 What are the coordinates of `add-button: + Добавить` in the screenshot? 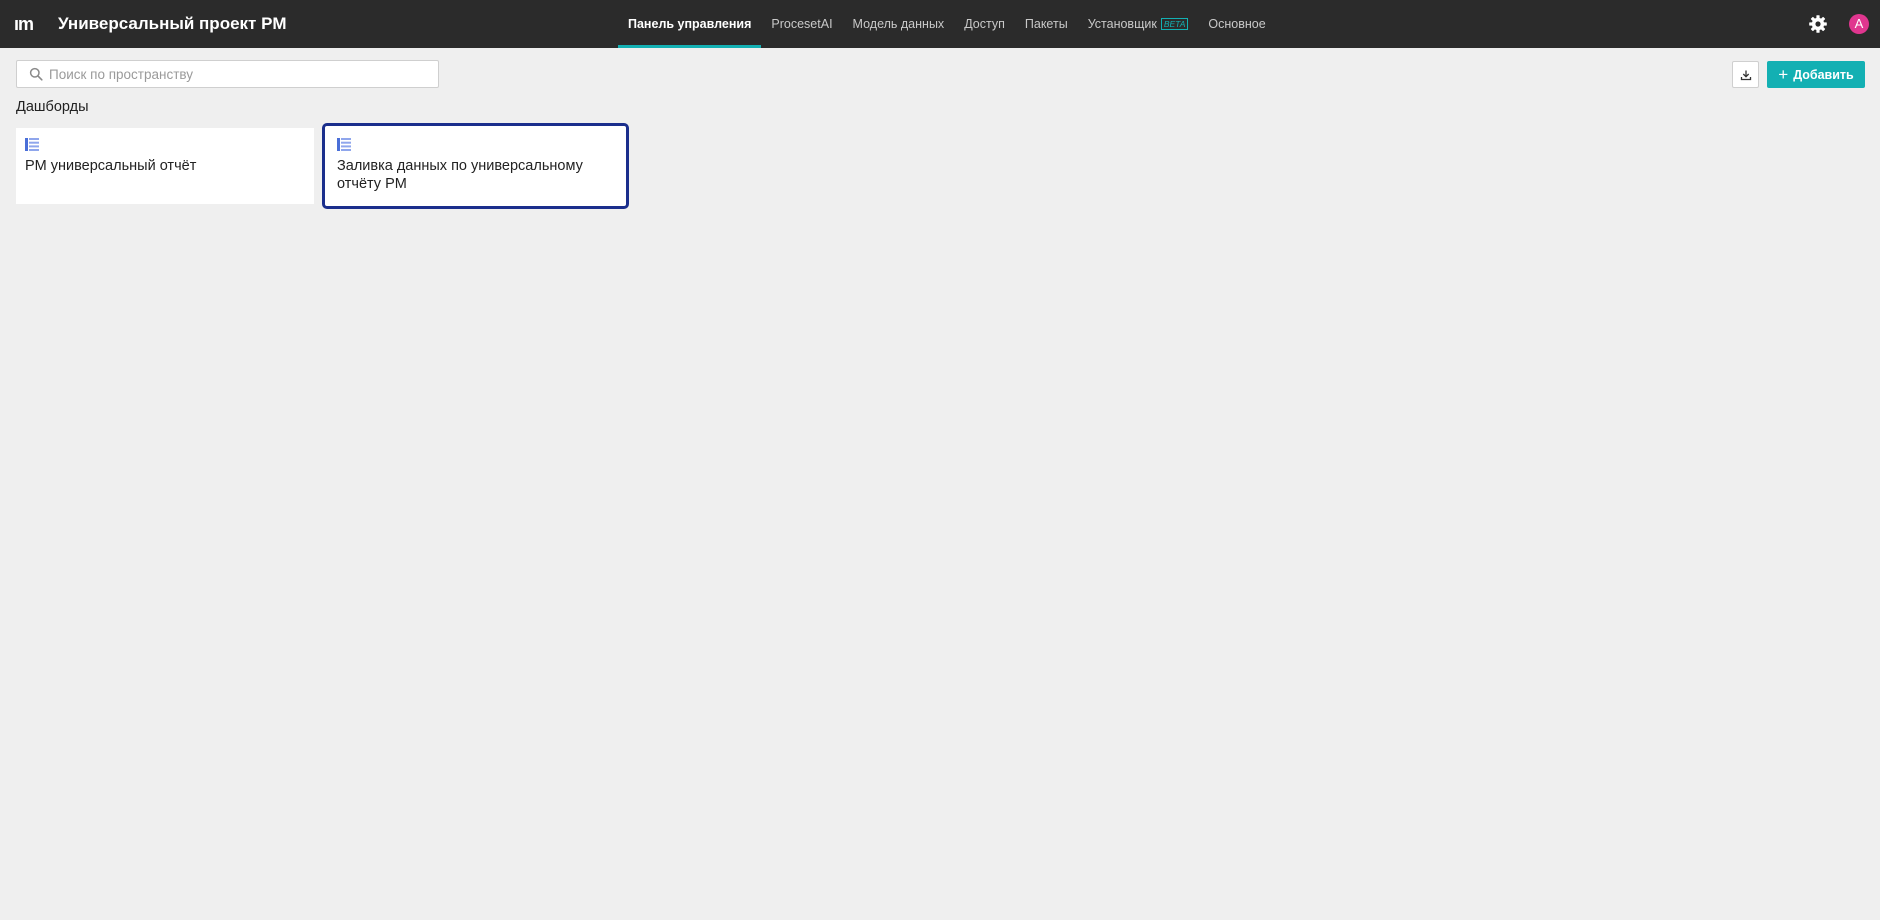 It's located at (1816, 74).